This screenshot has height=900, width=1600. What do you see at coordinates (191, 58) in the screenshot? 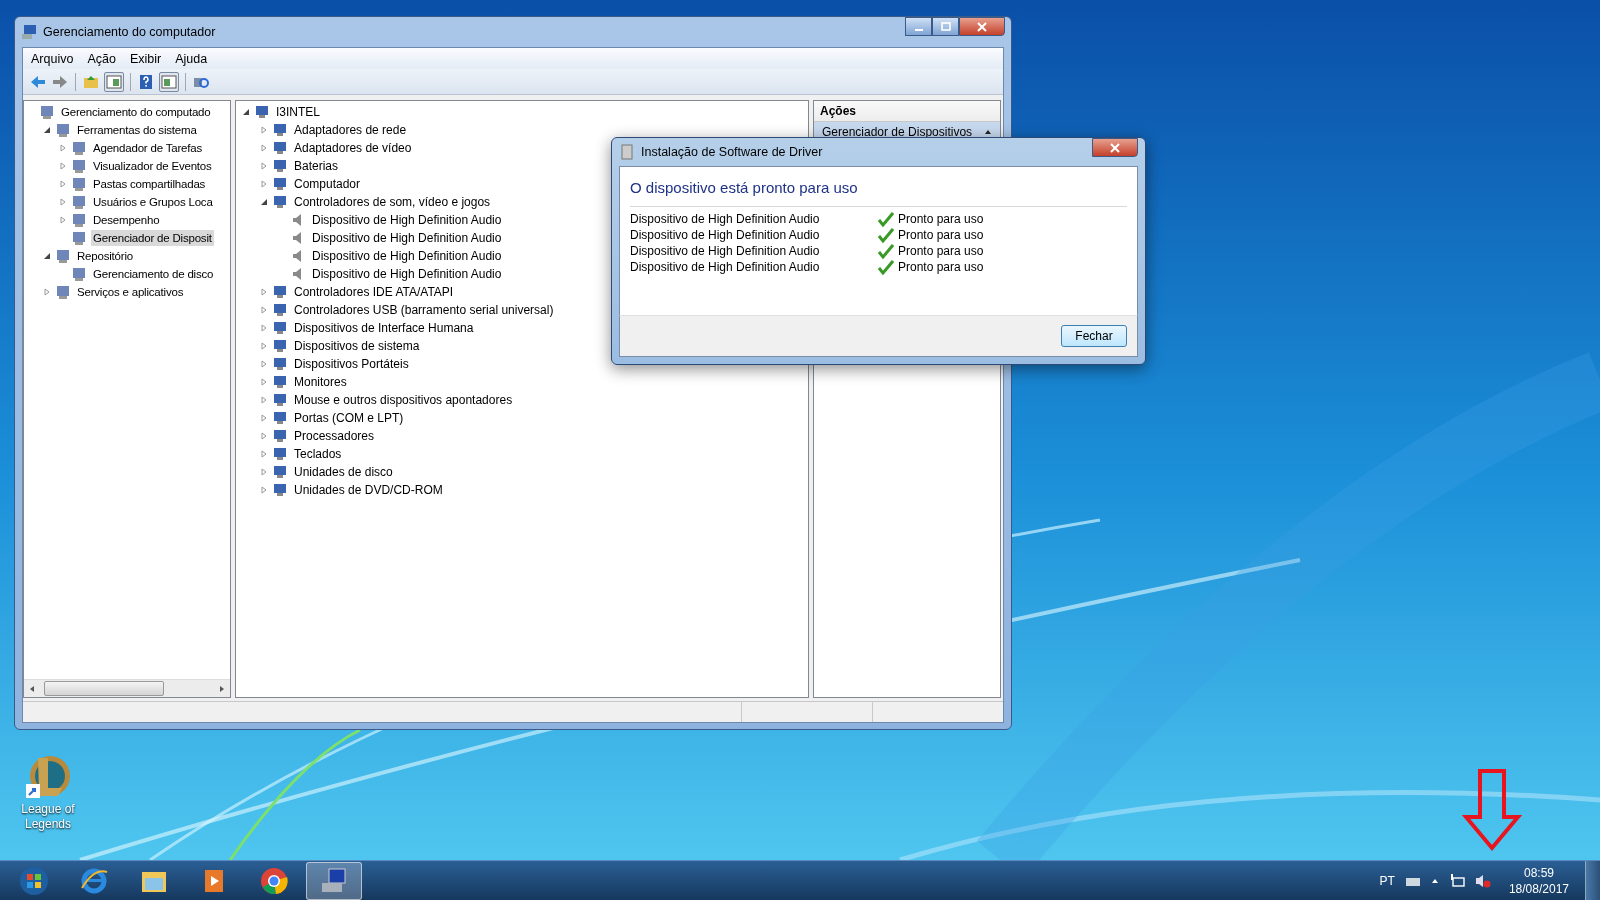
I see `menu-item: Ajuda` at bounding box center [191, 58].